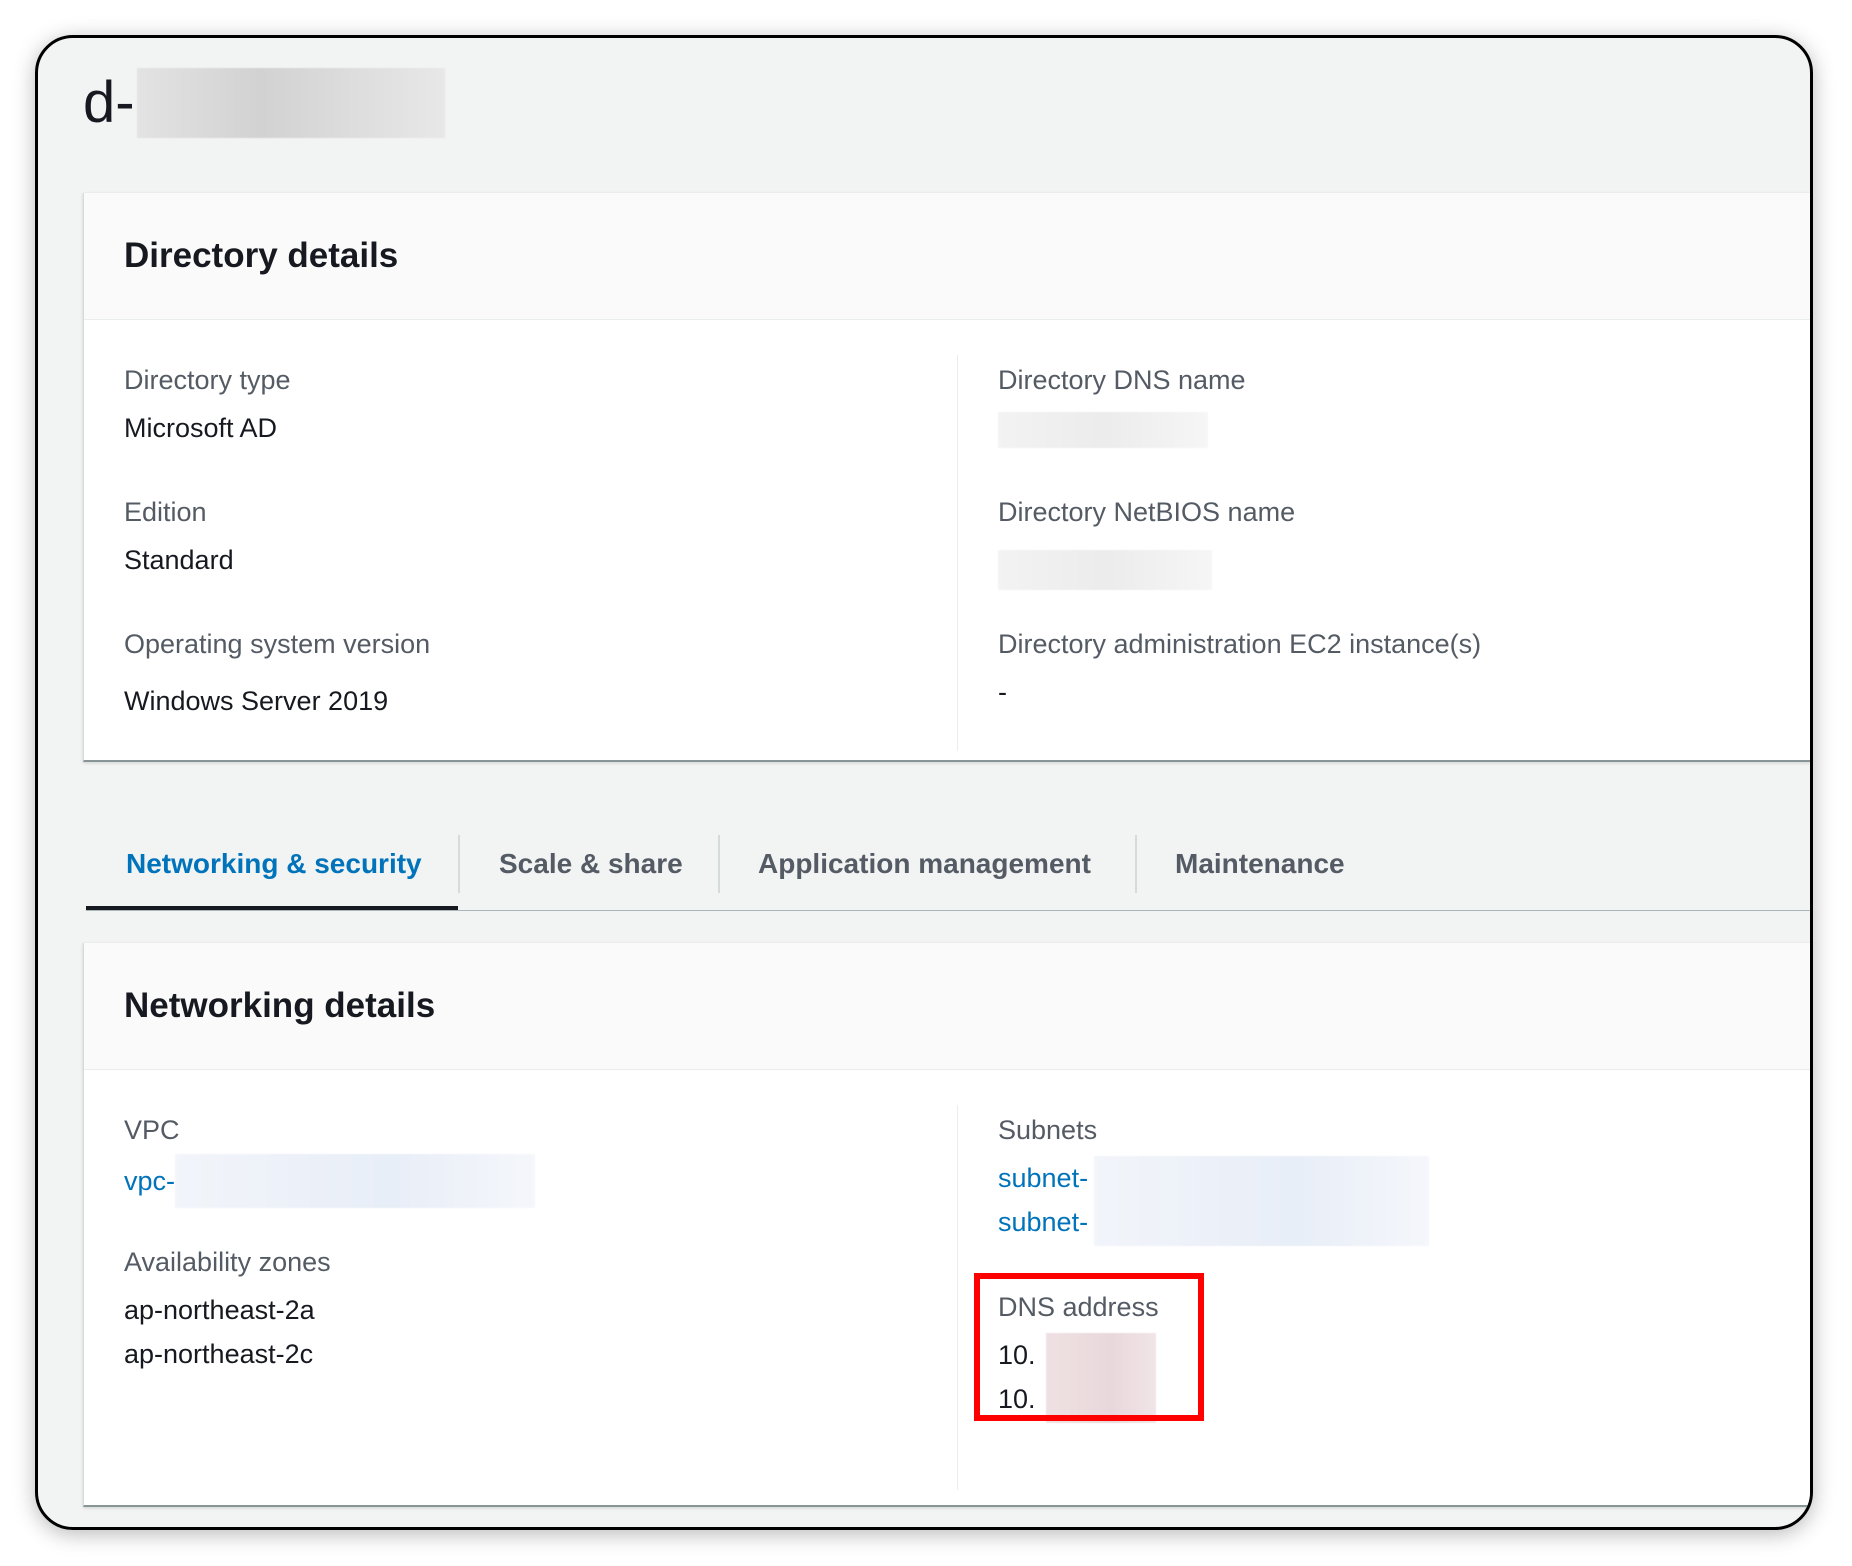 The height and width of the screenshot is (1566, 1852). Describe the element at coordinates (1147, 512) in the screenshot. I see `netbios-label: Directory NetBIOS name` at that location.